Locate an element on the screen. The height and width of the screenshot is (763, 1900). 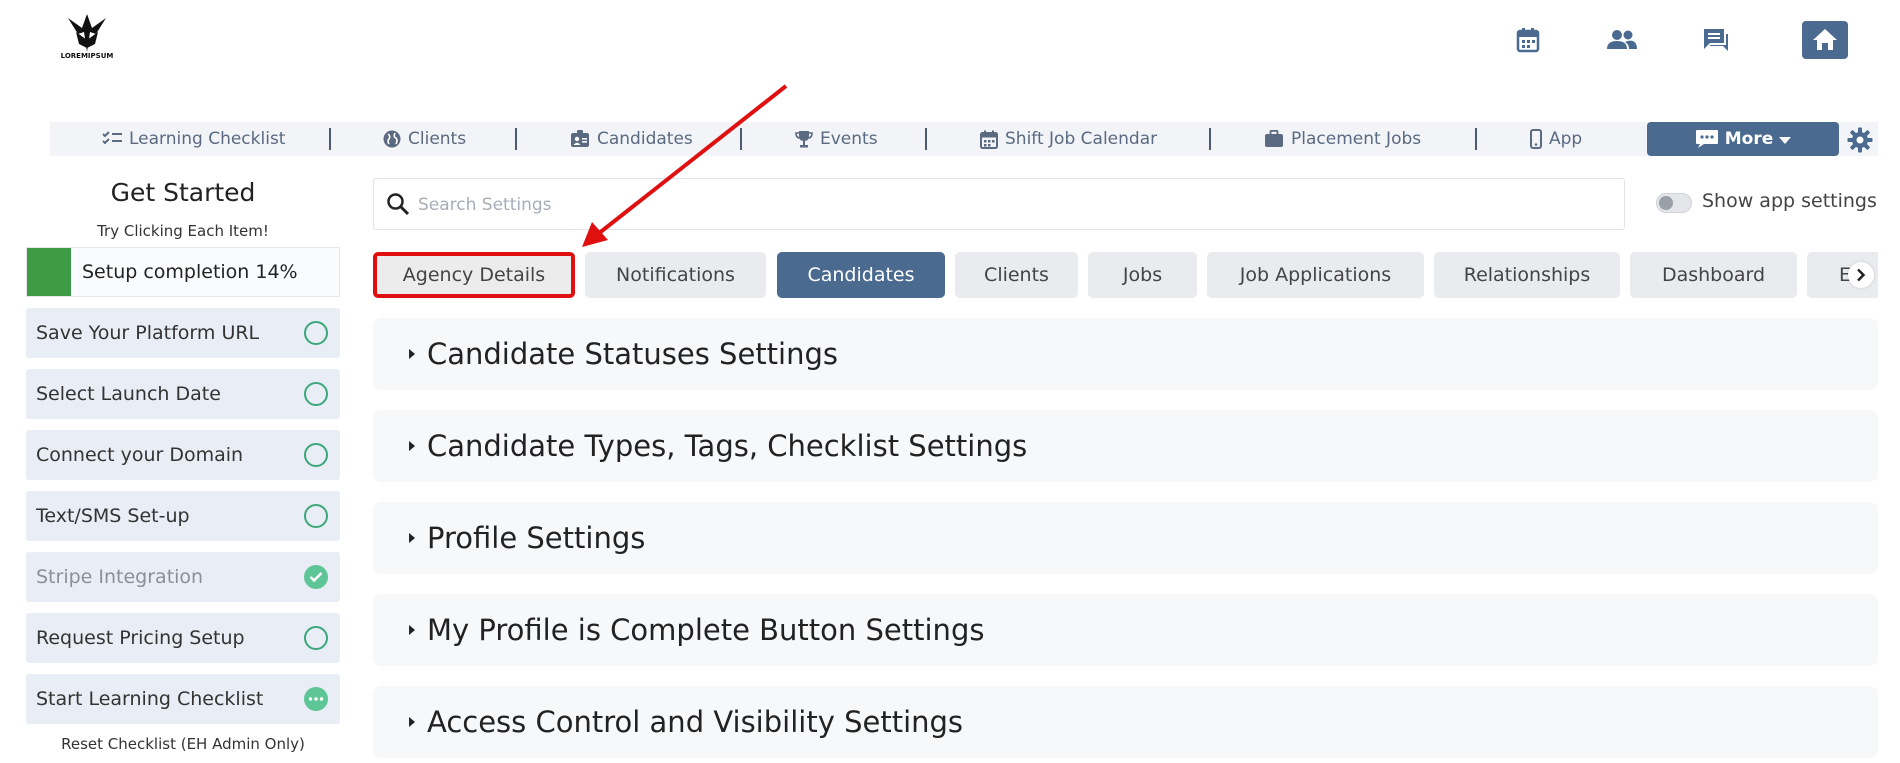
nav-clients: Clients is located at coordinates (424, 139).